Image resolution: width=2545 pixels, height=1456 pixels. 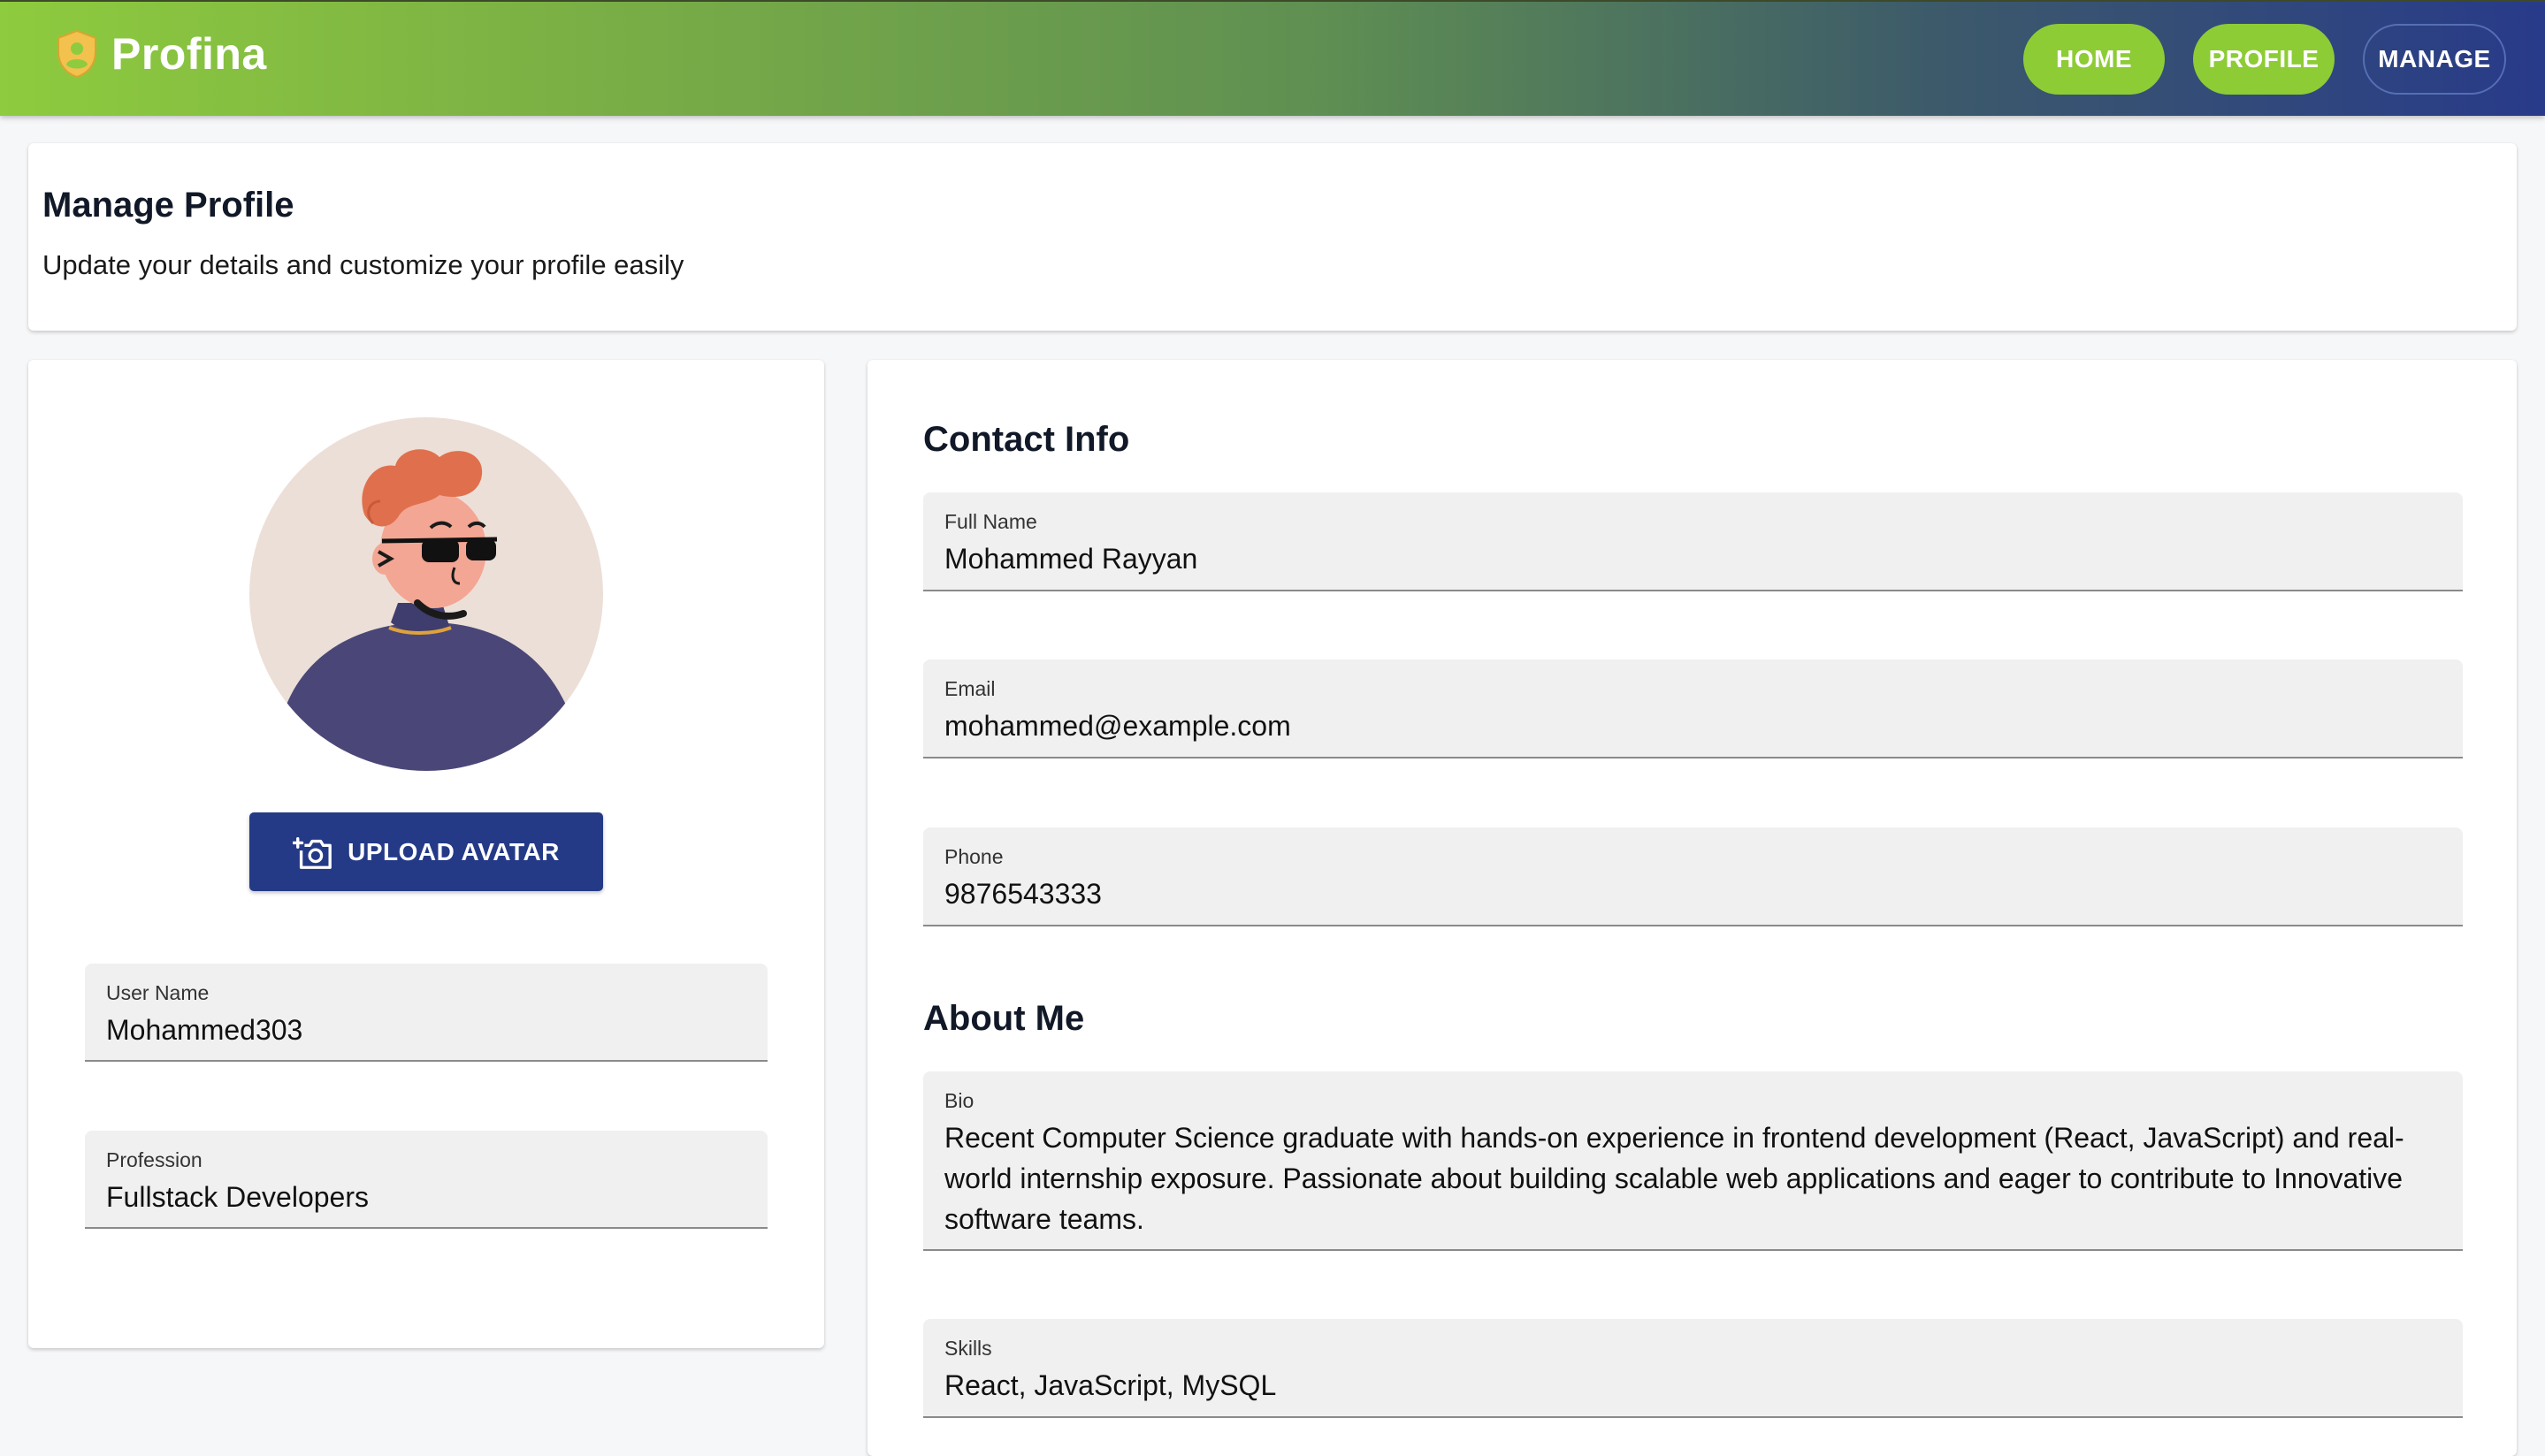 I want to click on nav-profile-button: PROFILE, so click(x=2264, y=60).